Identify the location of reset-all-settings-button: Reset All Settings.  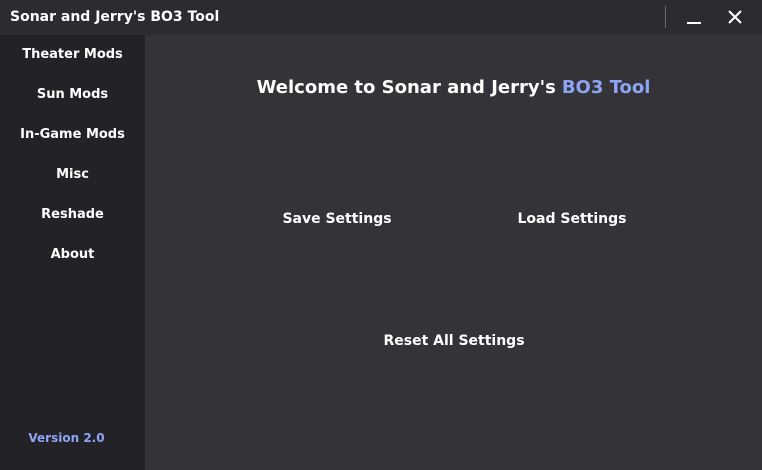
(454, 341).